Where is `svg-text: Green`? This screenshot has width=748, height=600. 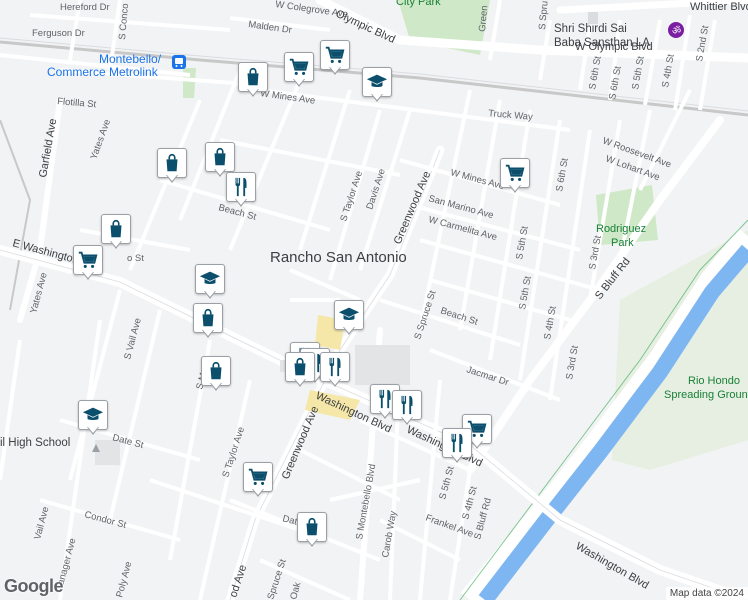
svg-text: Green is located at coordinates (483, 18).